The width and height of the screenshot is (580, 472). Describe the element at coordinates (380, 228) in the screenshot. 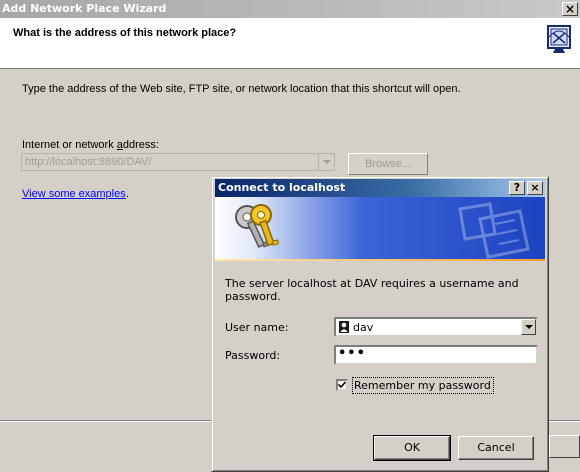

I see `dialog-banner` at that location.